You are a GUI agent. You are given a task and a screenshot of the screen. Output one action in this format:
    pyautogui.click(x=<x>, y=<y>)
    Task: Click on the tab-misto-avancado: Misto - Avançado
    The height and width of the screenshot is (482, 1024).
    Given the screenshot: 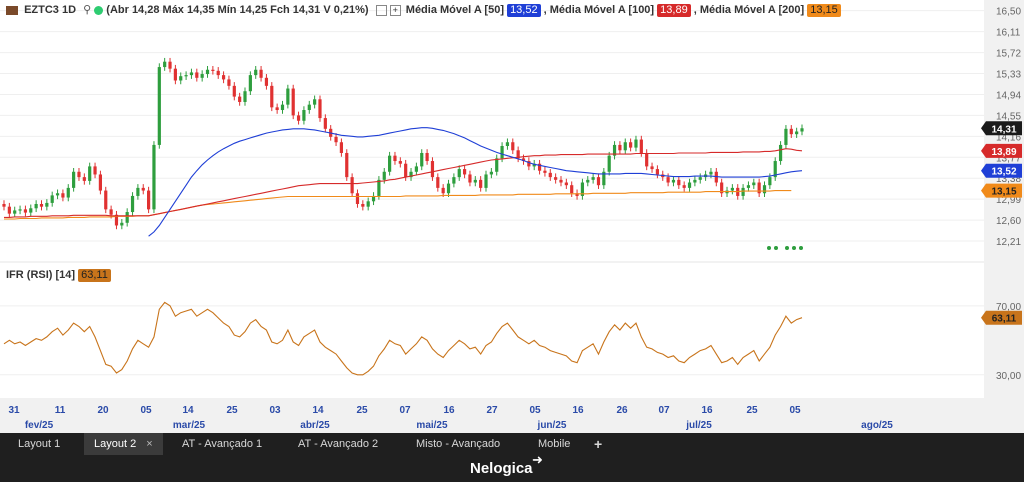 What is the action you would take?
    pyautogui.click(x=458, y=444)
    